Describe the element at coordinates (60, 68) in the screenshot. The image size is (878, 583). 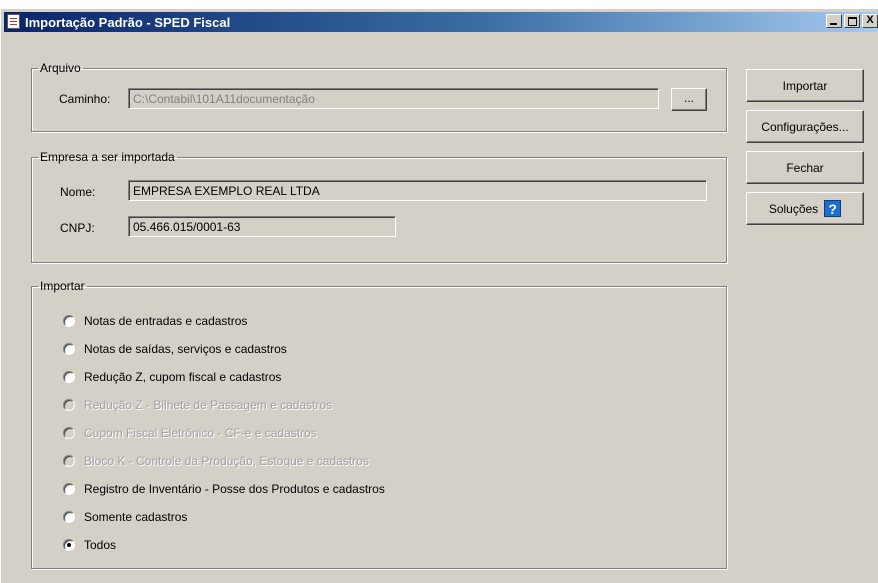
I see `arquivo-legend: Arquivo` at that location.